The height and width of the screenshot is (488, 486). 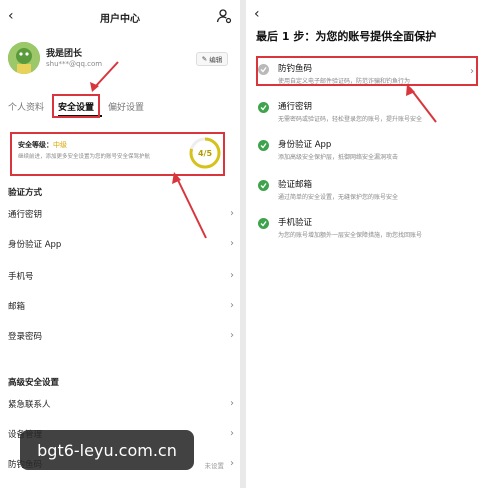 What do you see at coordinates (338, 197) in the screenshot?
I see `option-desc: 通过简单的安全设置，无缝保护您的账号安全` at bounding box center [338, 197].